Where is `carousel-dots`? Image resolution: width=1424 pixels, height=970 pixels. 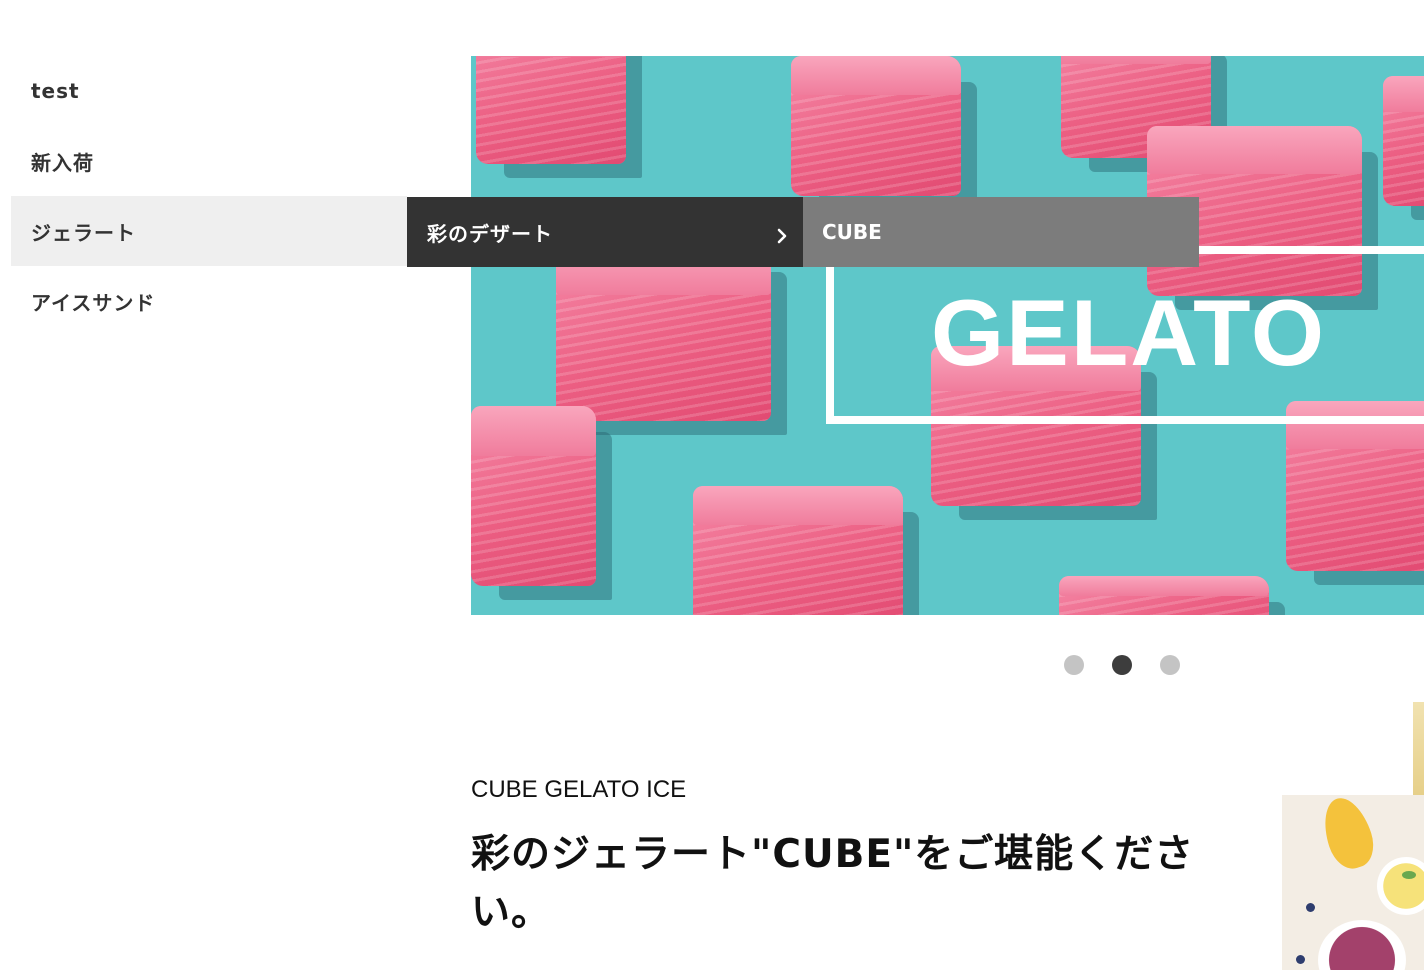
carousel-dots is located at coordinates (1122, 665).